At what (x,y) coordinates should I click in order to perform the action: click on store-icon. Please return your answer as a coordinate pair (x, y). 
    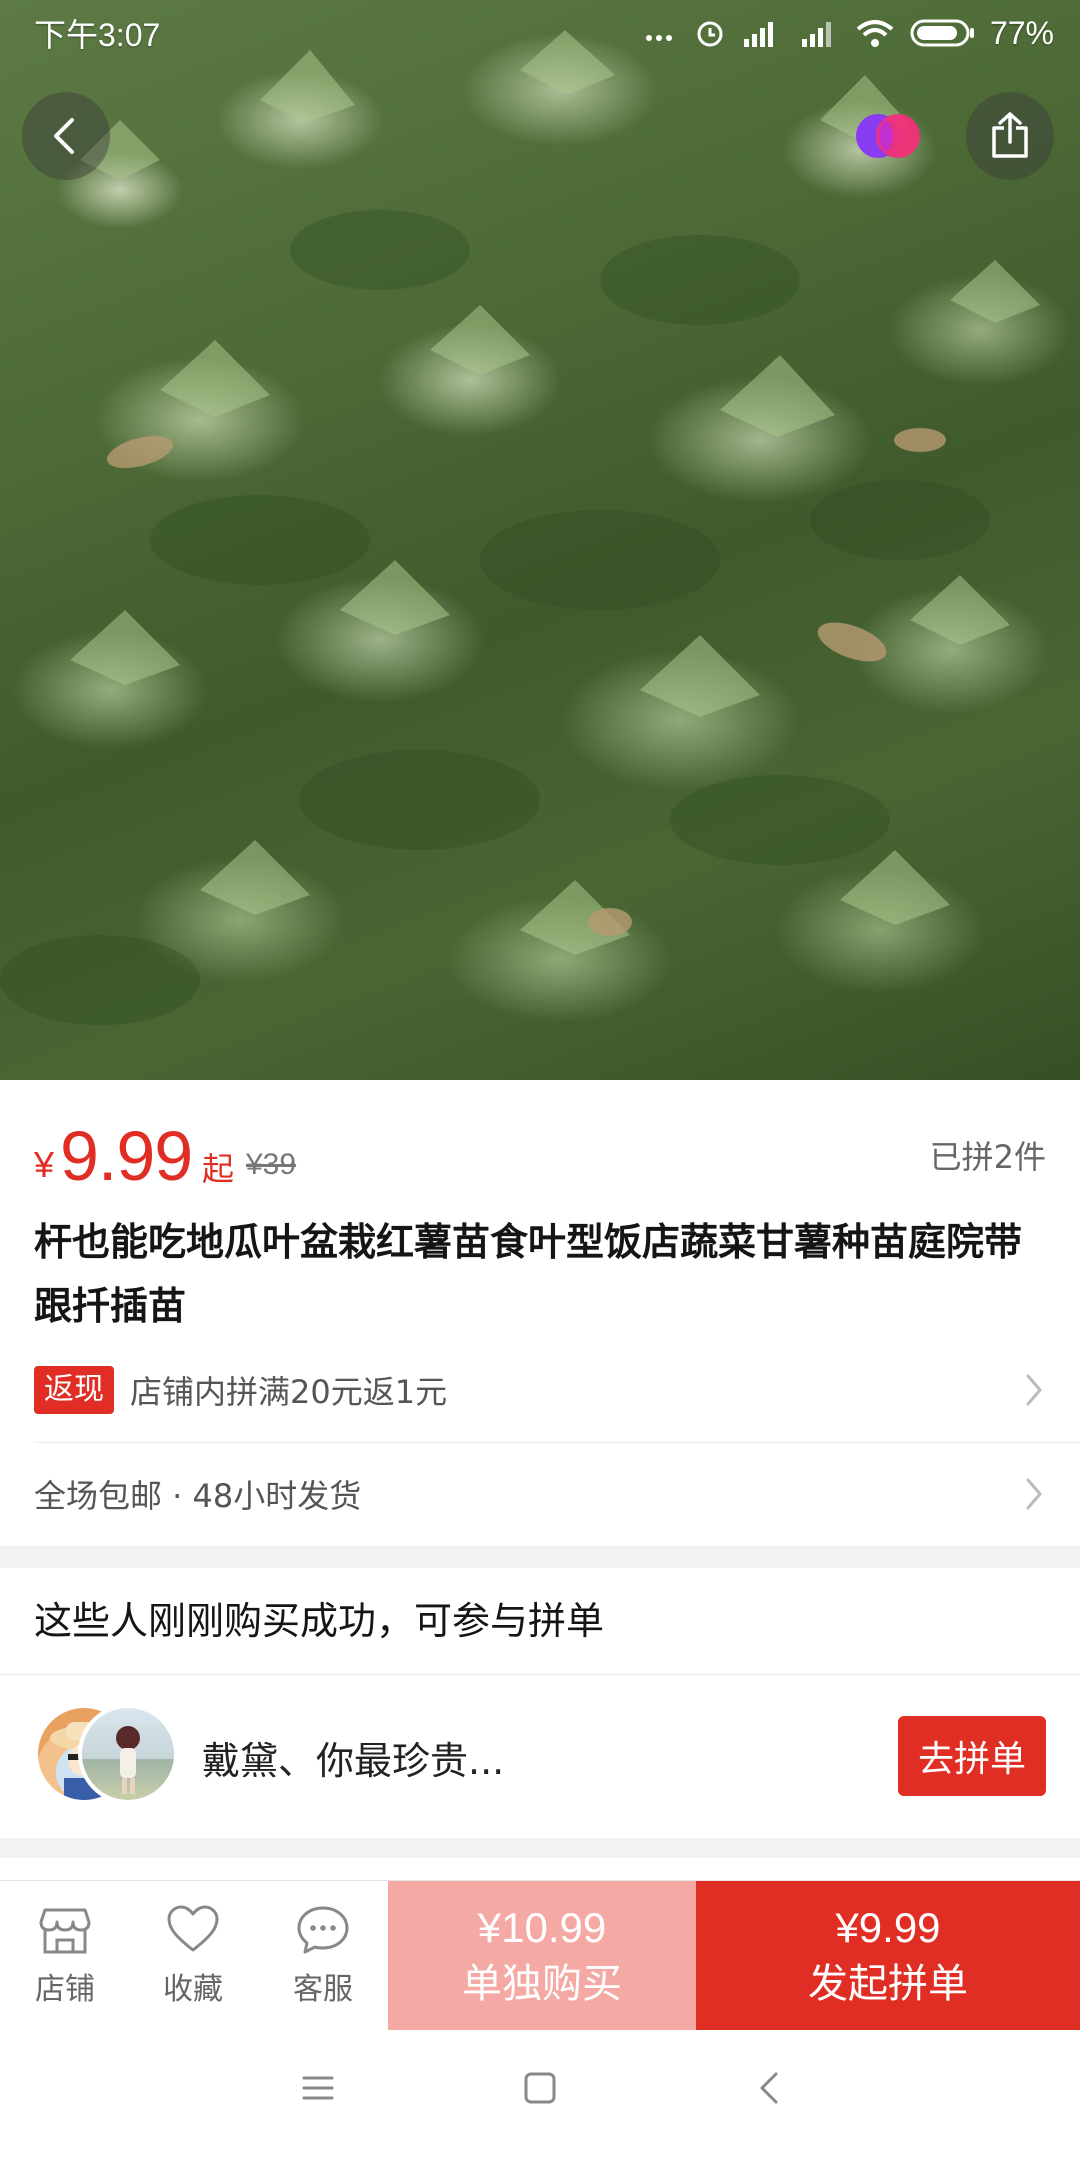
    Looking at the image, I should click on (65, 1931).